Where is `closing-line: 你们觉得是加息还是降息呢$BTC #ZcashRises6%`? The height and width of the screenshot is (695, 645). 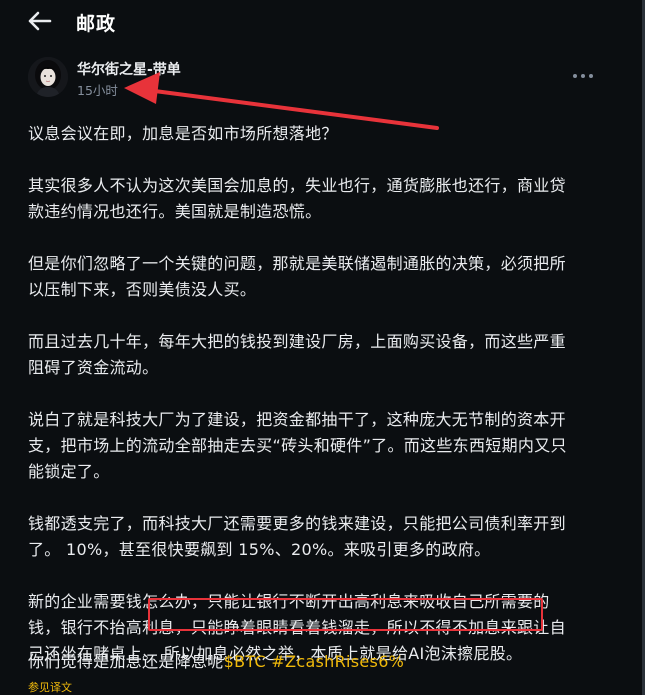 closing-line: 你们觉得是加息还是降息呢$BTC #ZcashRises6% is located at coordinates (216, 662).